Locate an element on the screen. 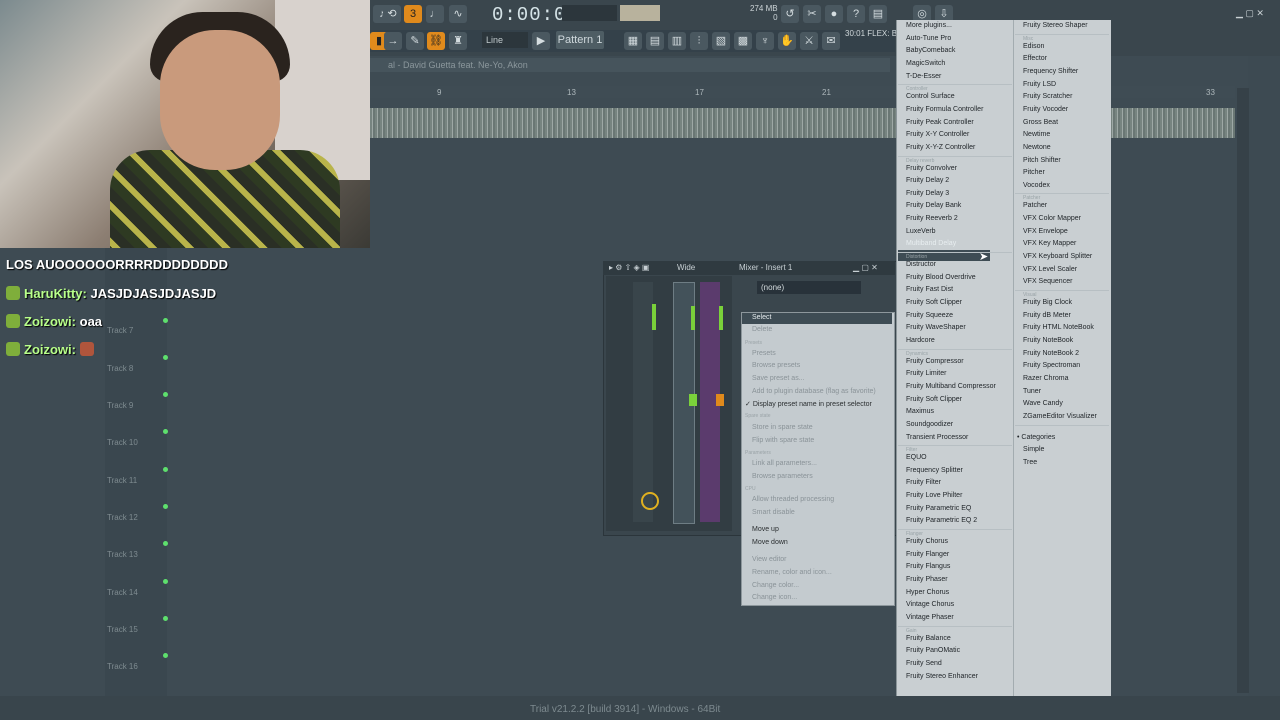  stamp-icon: ♜ is located at coordinates (458, 41).